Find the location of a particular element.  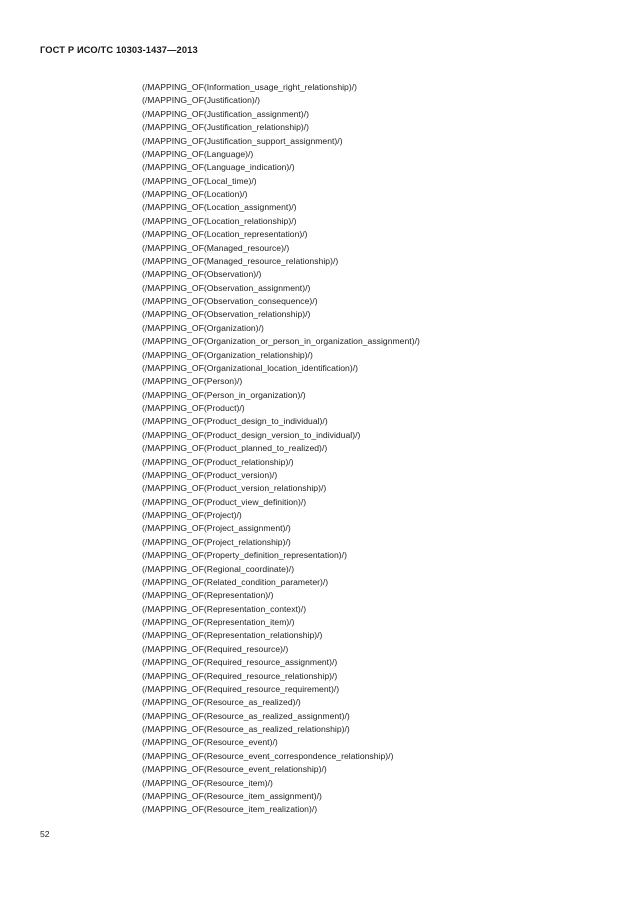

mapping-of-line: (/MAPPING_OF(Location)/) is located at coordinates (195, 194).